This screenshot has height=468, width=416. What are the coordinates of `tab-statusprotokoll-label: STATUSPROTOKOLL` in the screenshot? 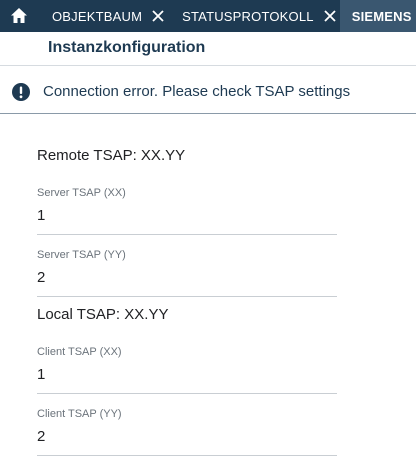 It's located at (248, 16).